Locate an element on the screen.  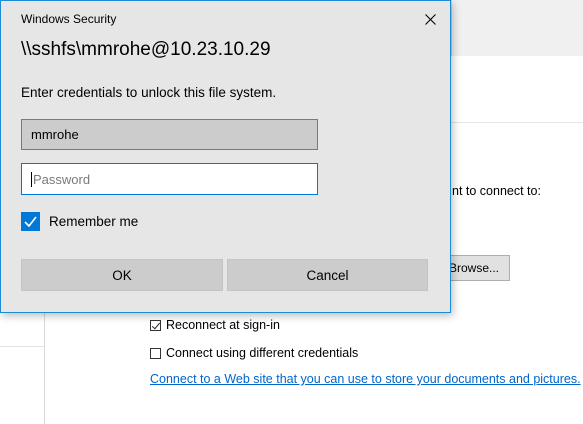
password-field: Password is located at coordinates (169, 179).